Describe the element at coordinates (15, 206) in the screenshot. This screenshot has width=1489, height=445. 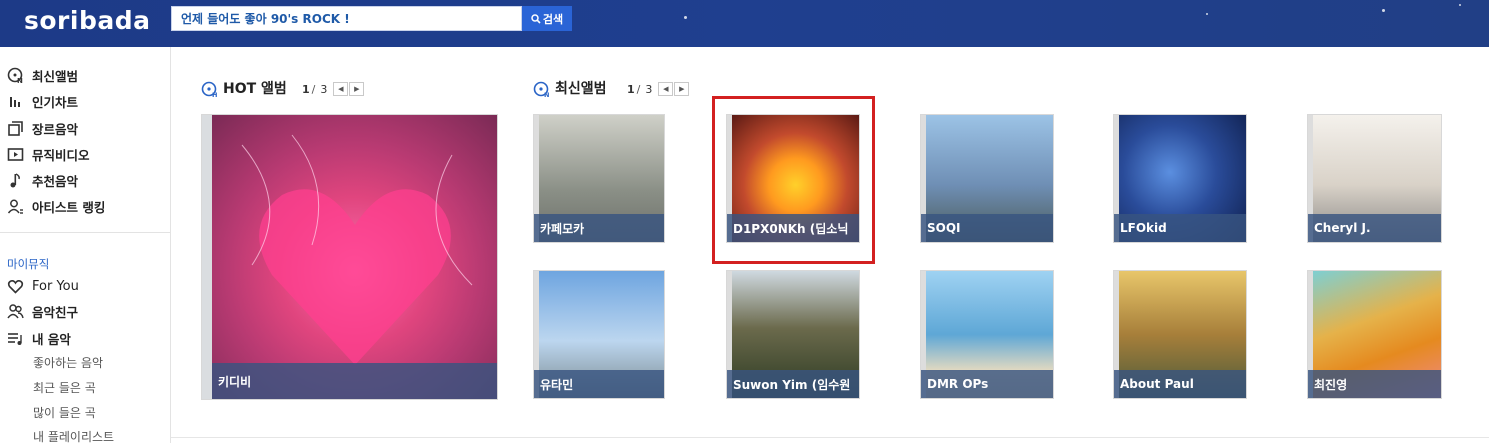
I see `artist-icon` at that location.